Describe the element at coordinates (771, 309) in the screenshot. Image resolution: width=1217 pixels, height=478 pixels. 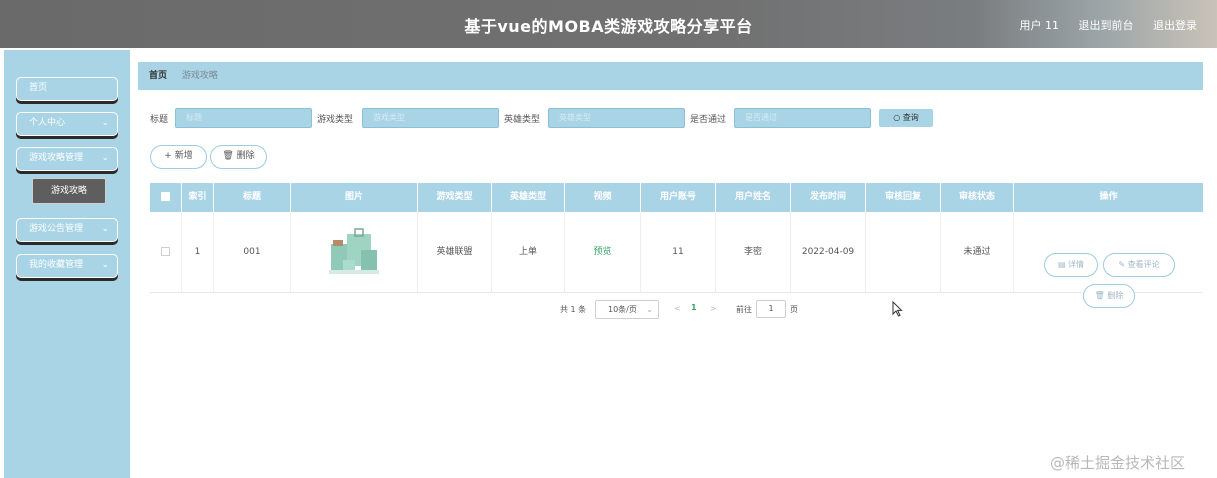
I see `goto-page-input: 1` at that location.